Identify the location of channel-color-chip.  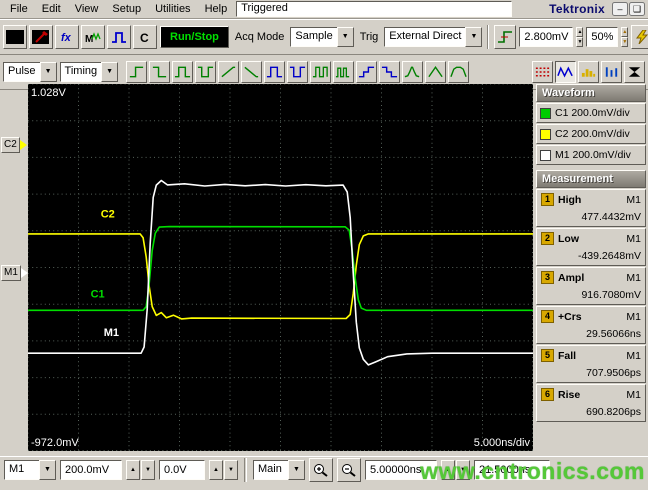
(545, 113).